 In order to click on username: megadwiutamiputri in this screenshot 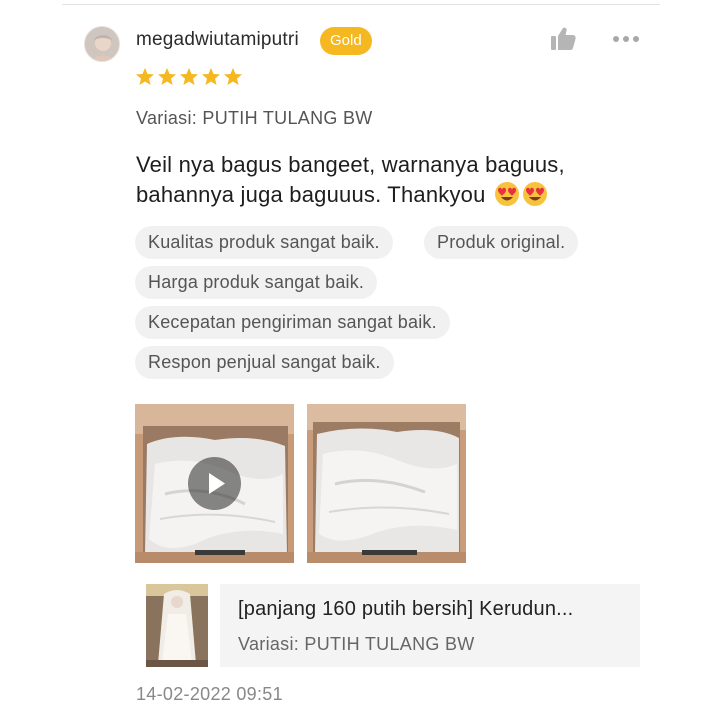, I will do `click(217, 40)`.